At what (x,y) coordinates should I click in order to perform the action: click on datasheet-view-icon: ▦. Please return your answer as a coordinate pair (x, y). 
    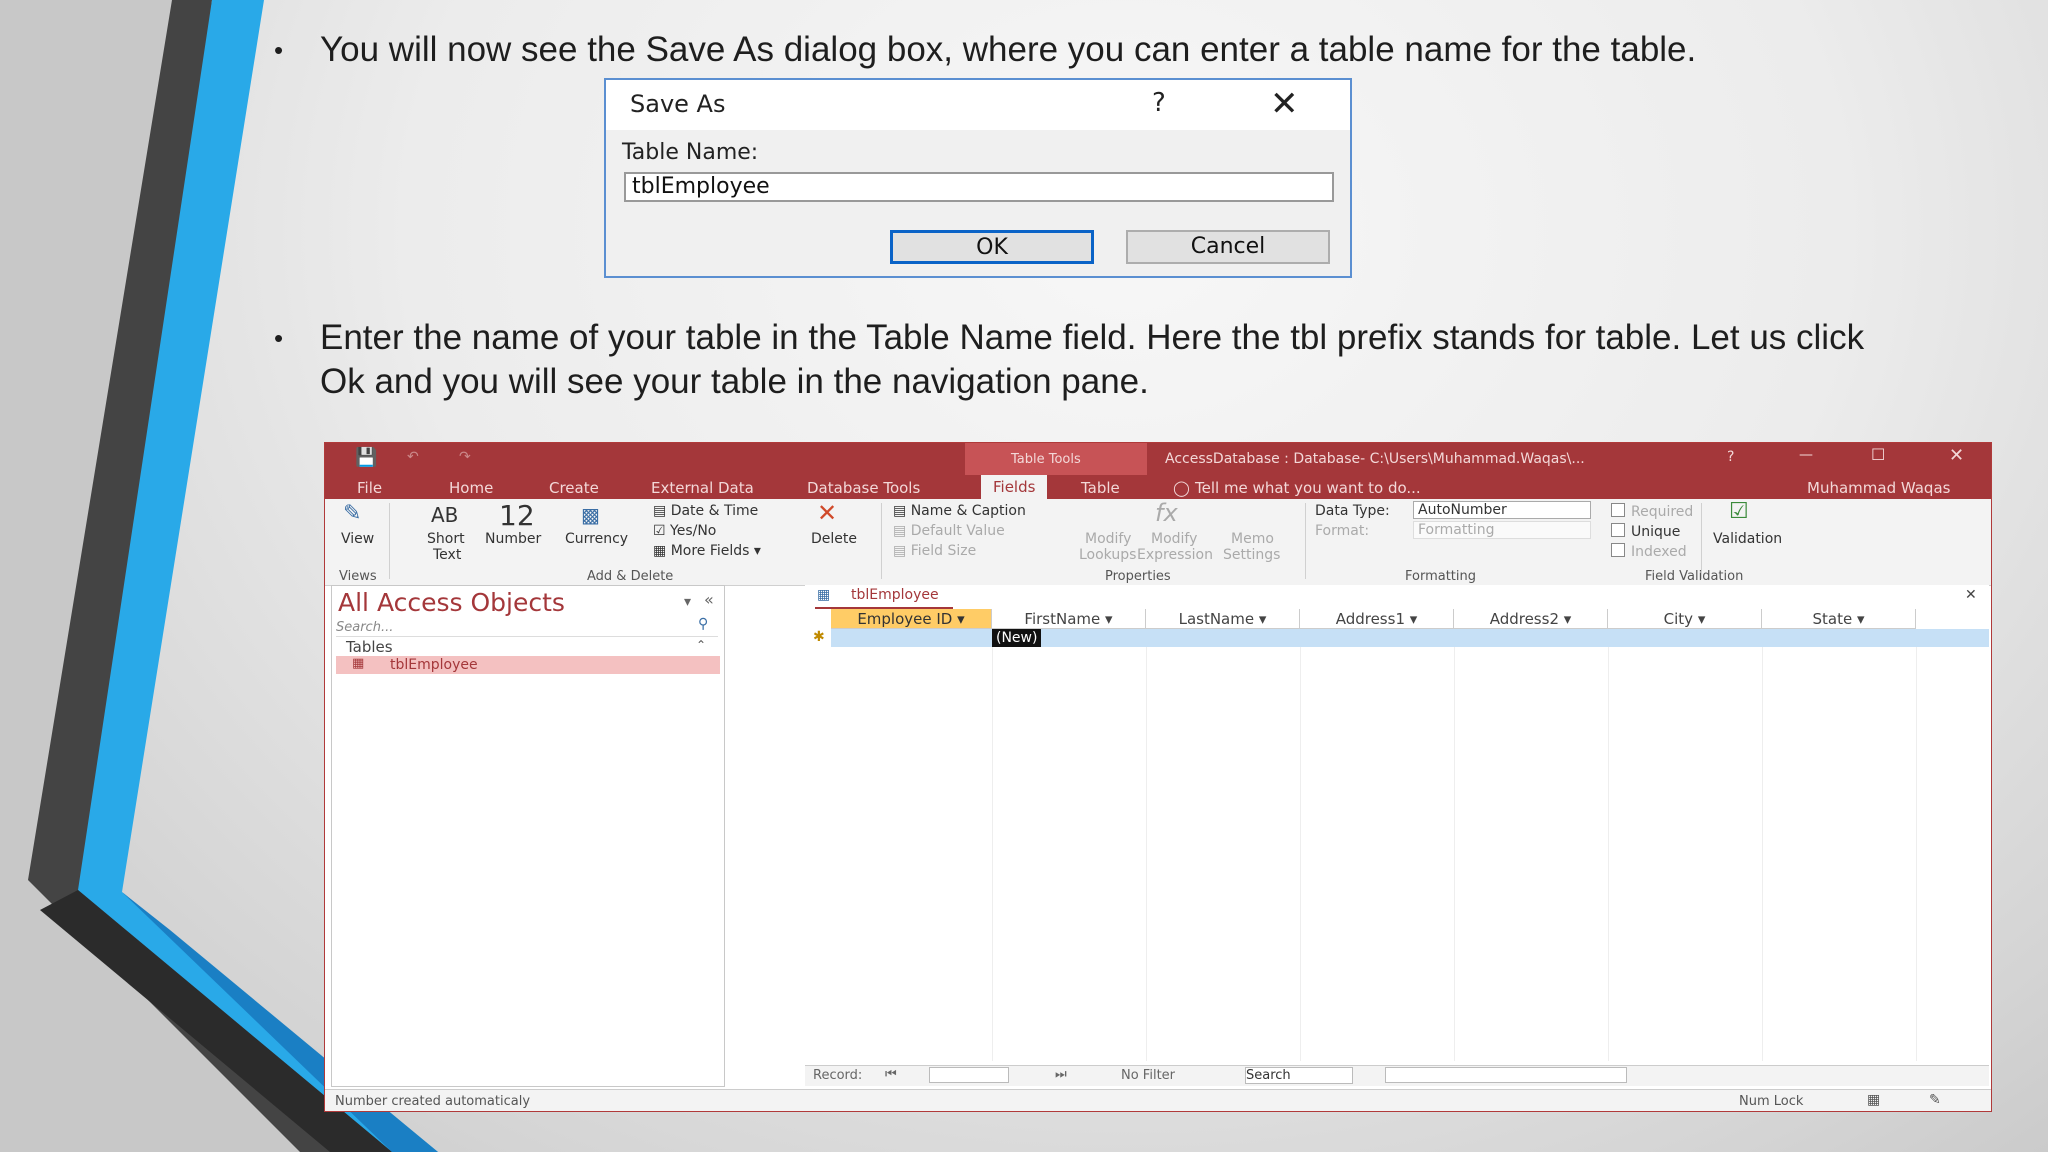
    Looking at the image, I should click on (1873, 1100).